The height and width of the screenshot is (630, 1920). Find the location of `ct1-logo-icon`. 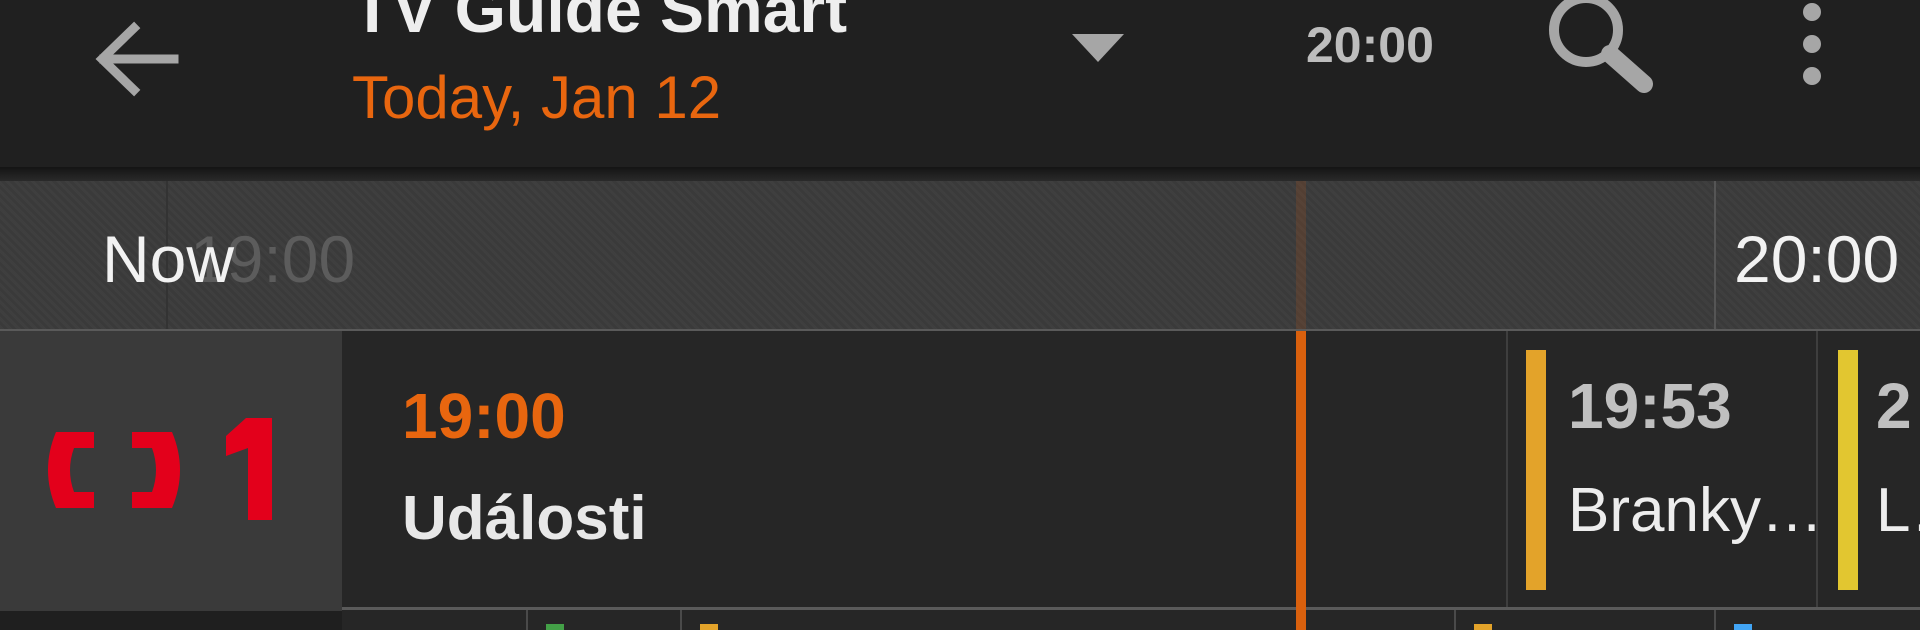

ct1-logo-icon is located at coordinates (160, 469).